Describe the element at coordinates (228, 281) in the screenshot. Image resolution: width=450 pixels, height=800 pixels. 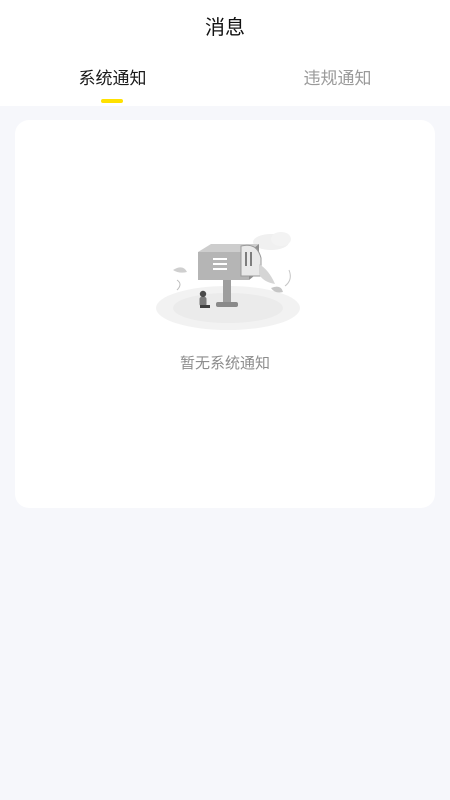
I see `mailbox-illustration-icon` at that location.